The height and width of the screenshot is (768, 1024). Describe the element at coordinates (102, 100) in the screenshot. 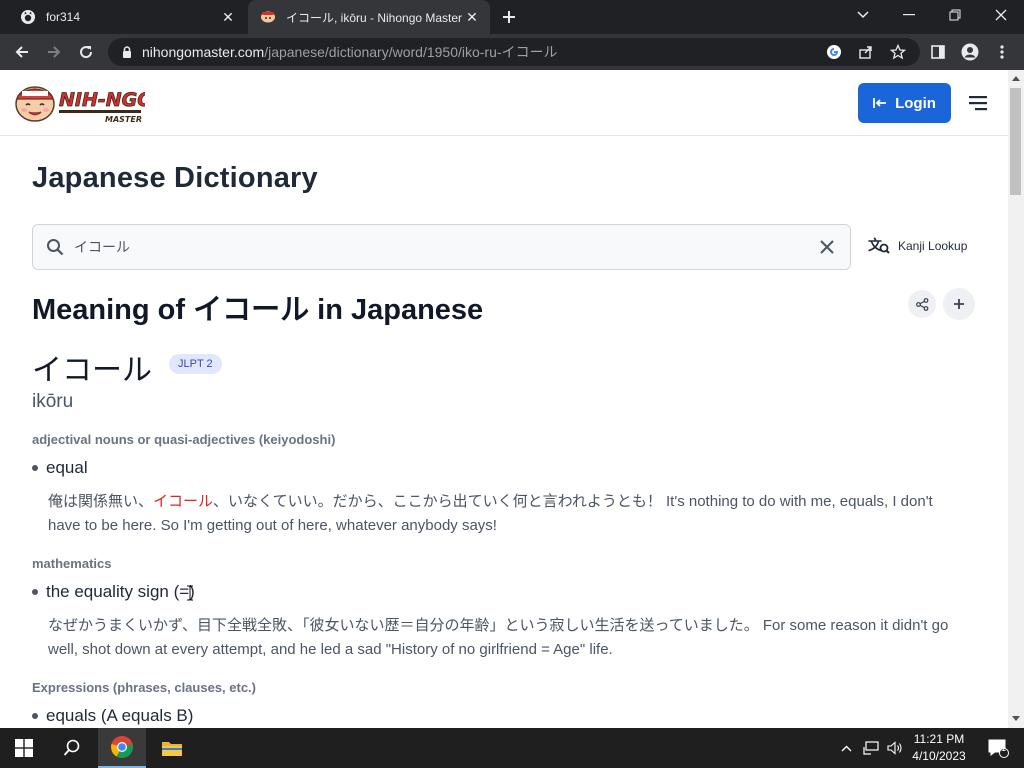

I see `svg-text: NIH-NGO` at that location.